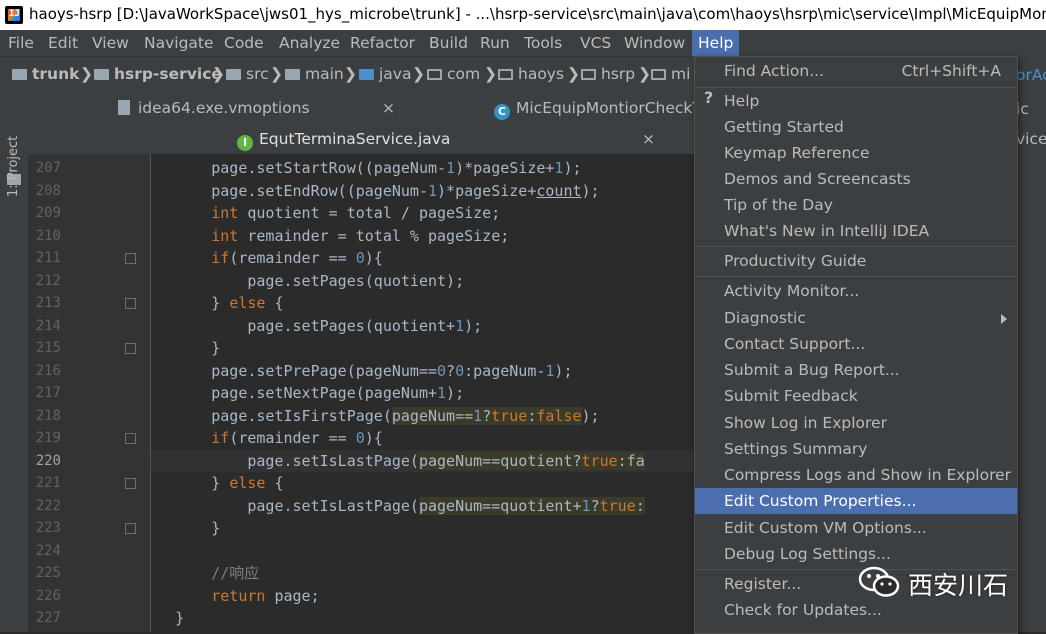  I want to click on shortcut-label: Ctrl+Shift+A, so click(951, 71).